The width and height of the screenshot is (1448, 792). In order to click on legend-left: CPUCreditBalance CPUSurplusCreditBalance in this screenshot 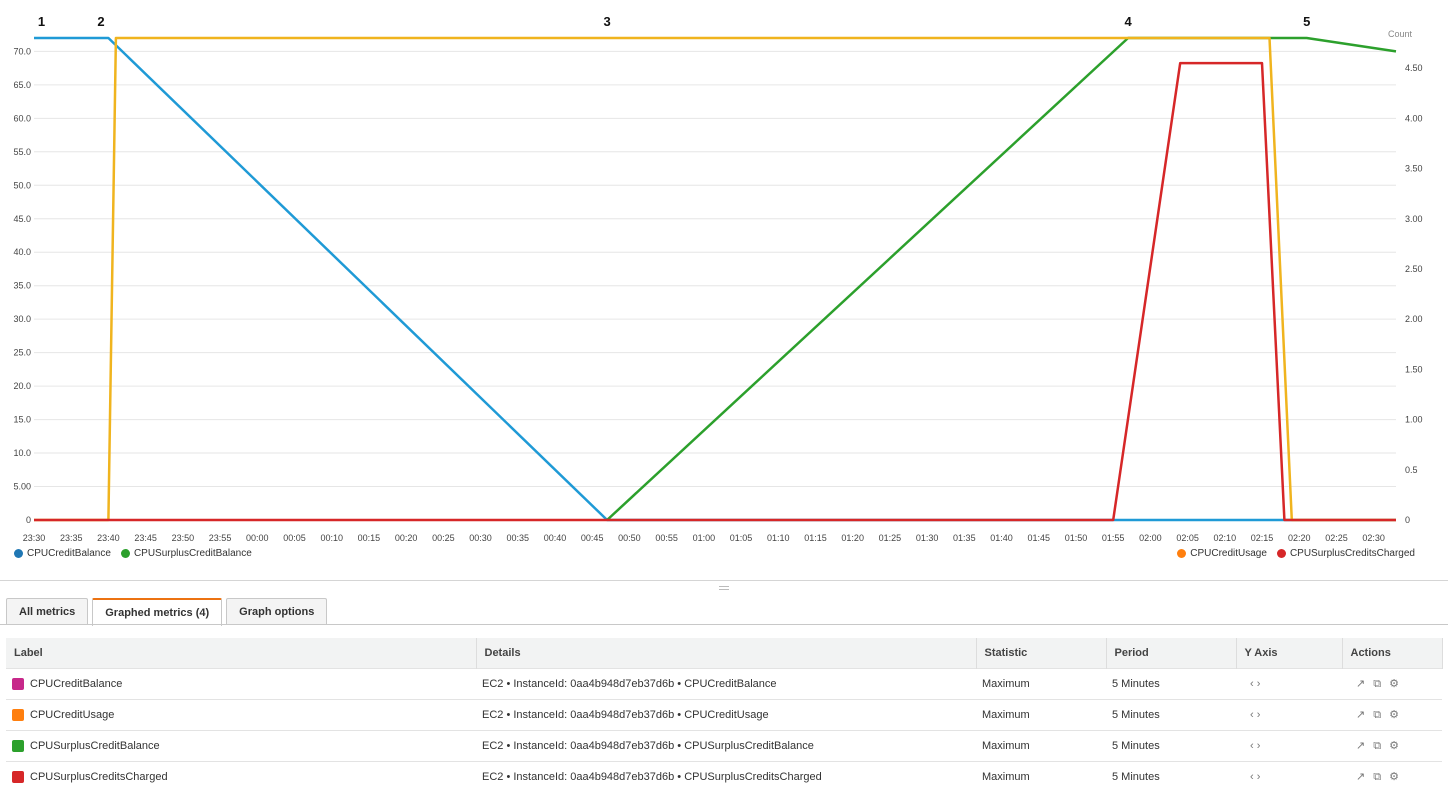, I will do `click(133, 553)`.